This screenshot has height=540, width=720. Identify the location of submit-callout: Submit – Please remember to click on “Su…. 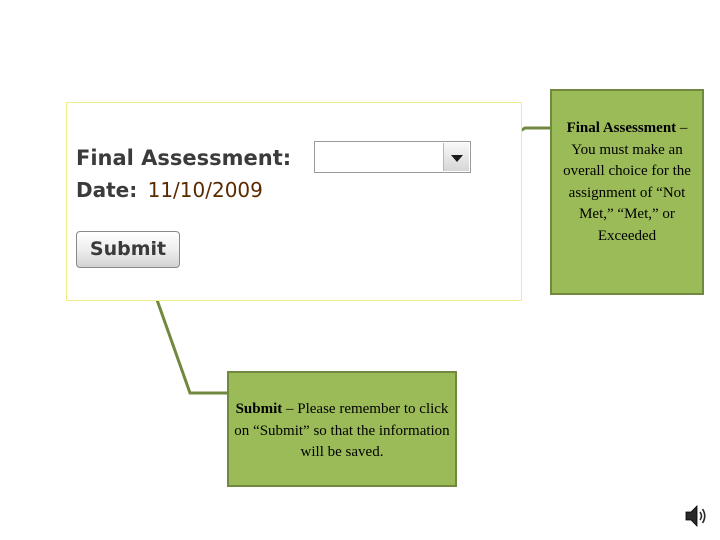
(342, 429).